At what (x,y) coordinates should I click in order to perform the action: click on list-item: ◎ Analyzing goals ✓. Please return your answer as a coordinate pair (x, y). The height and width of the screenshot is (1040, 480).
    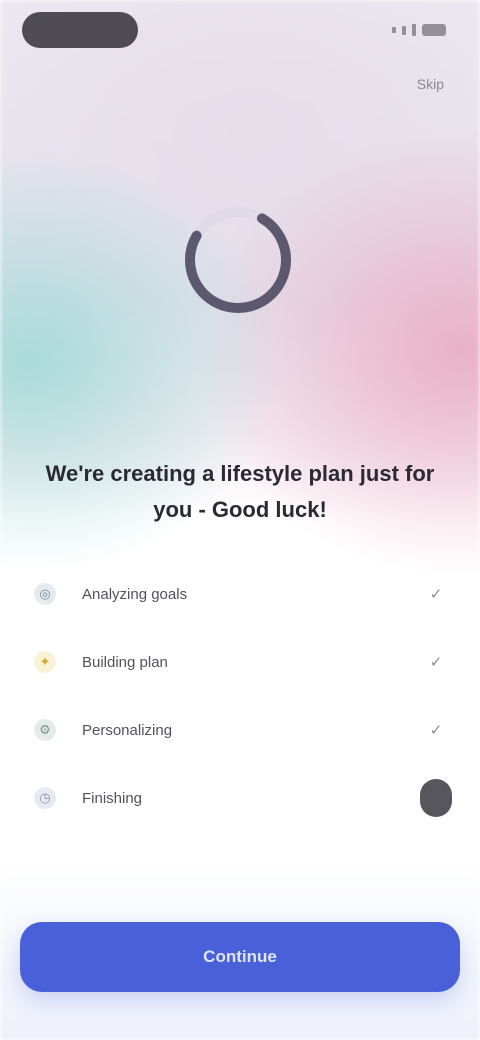
    Looking at the image, I should click on (243, 594).